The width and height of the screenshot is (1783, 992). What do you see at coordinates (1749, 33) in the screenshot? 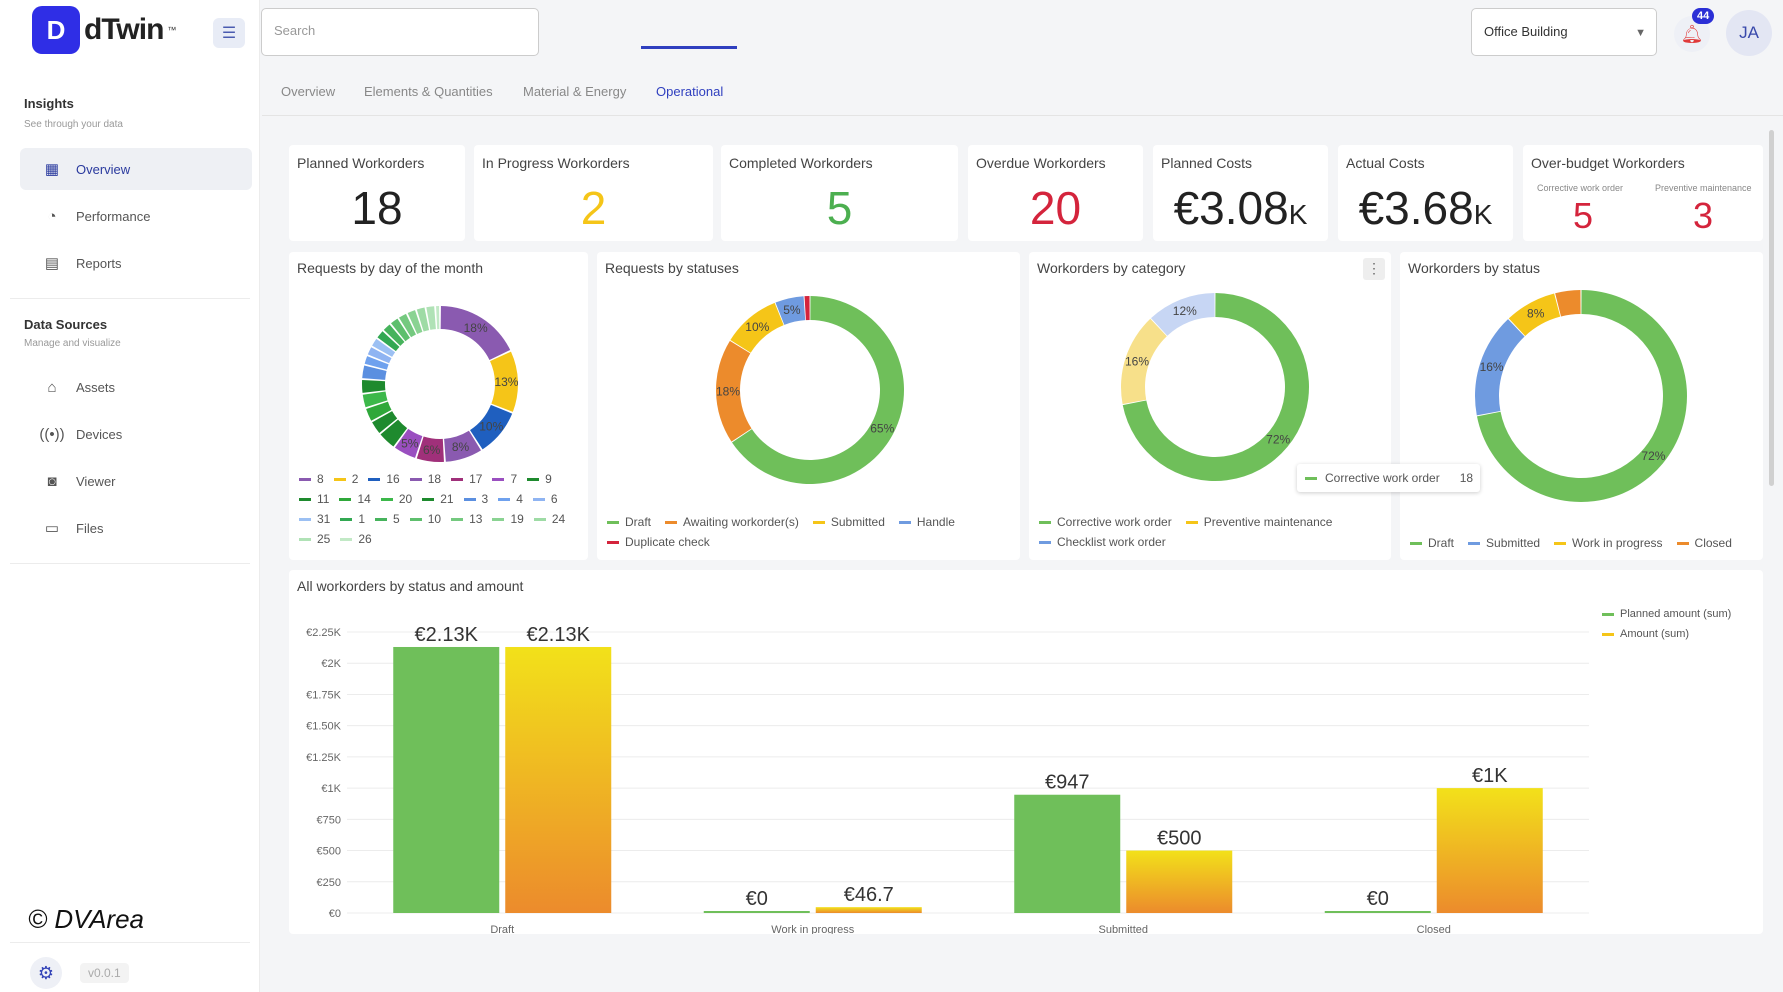
I see `avatar: JA` at bounding box center [1749, 33].